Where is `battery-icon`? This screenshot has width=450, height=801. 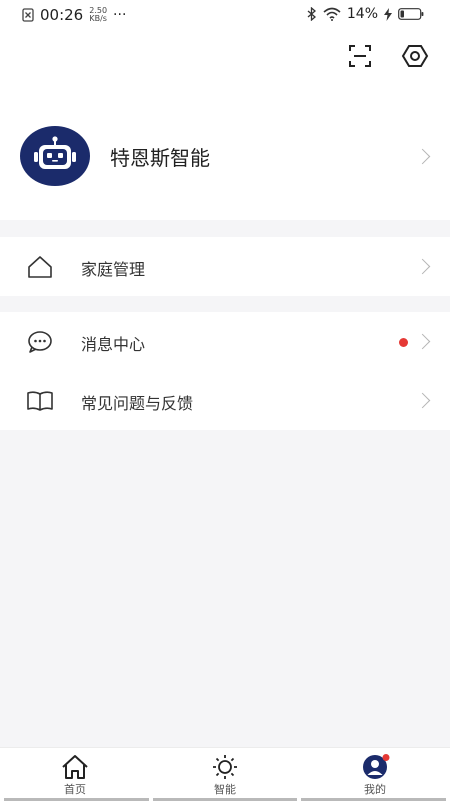 battery-icon is located at coordinates (411, 14).